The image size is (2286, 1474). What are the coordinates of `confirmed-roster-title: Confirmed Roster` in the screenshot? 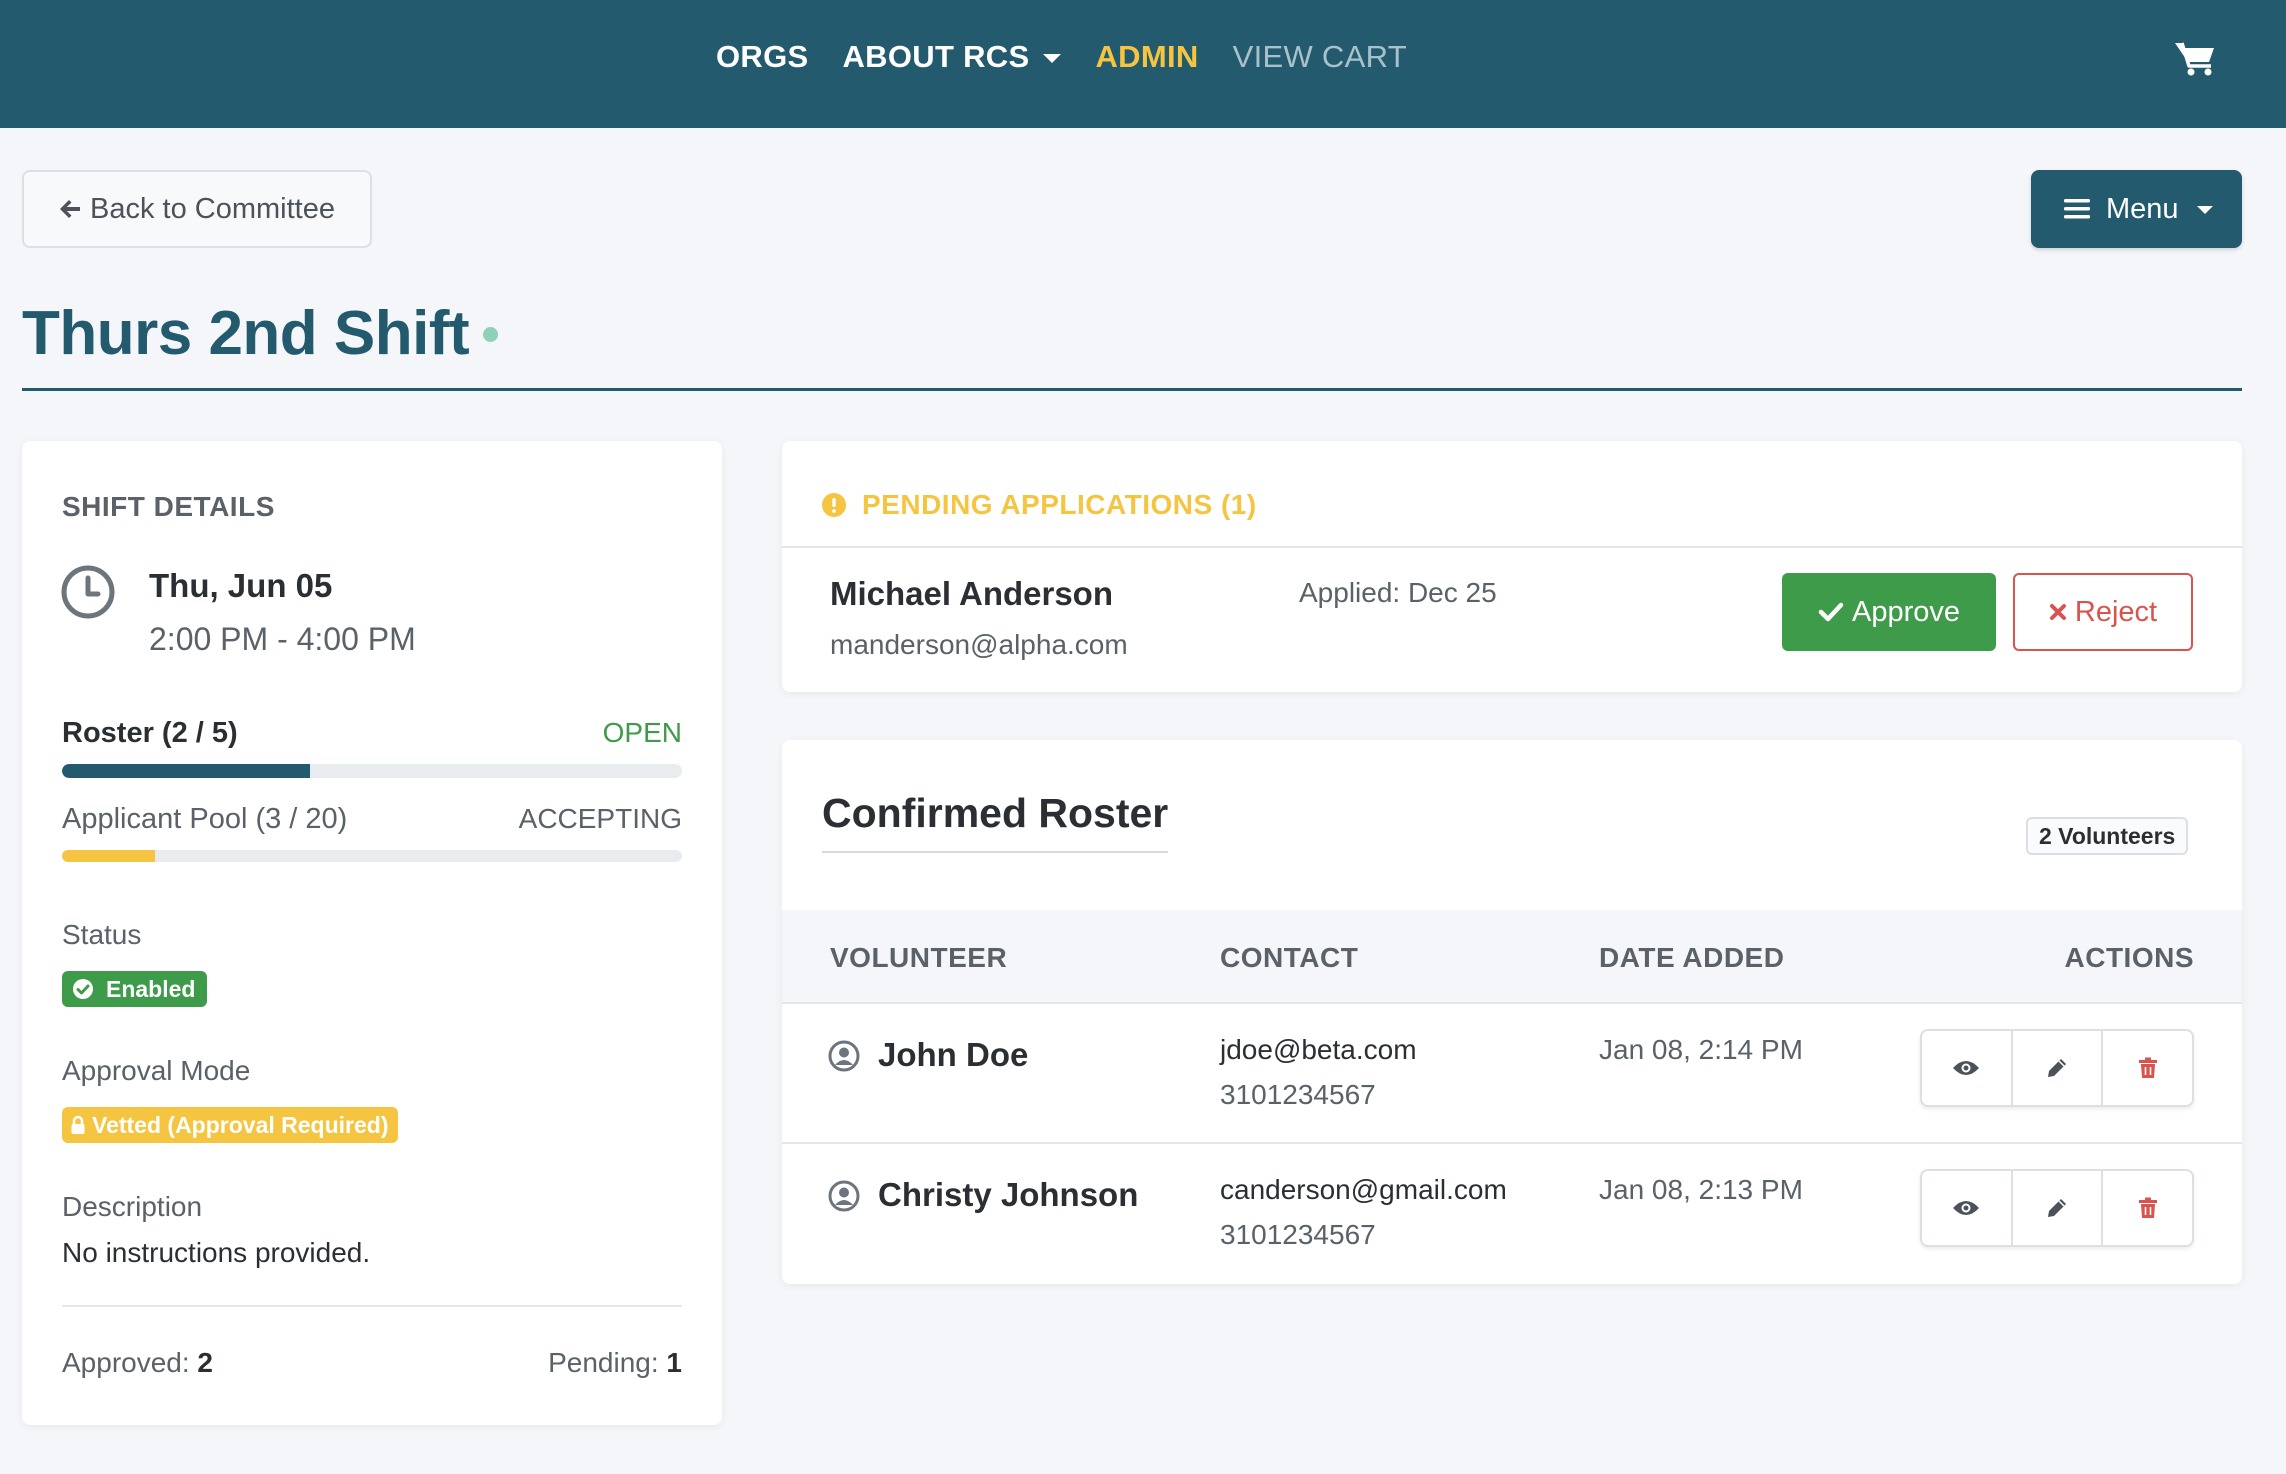 It's located at (995, 821).